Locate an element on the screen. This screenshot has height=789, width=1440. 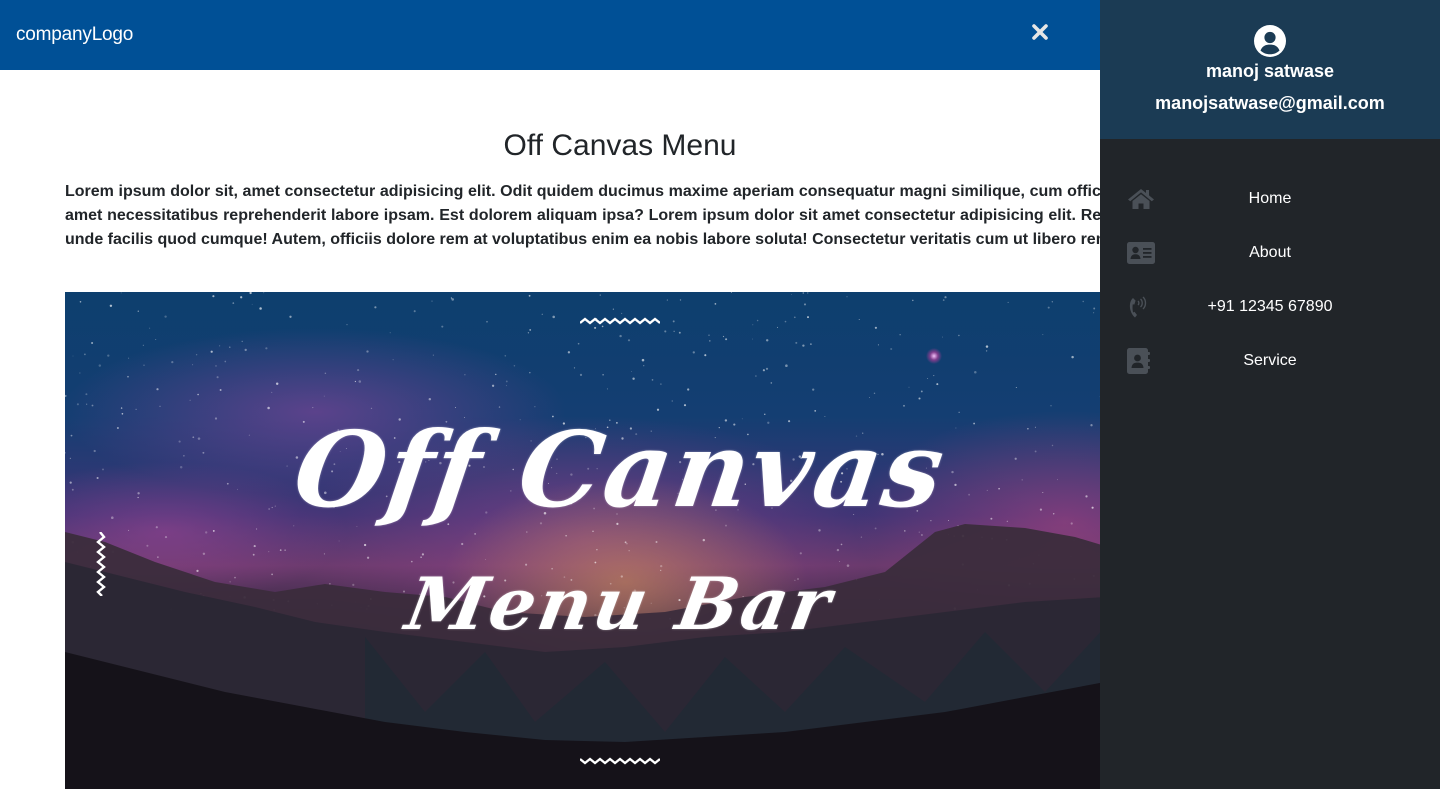
sidebar-item-service: Service is located at coordinates (1270, 361).